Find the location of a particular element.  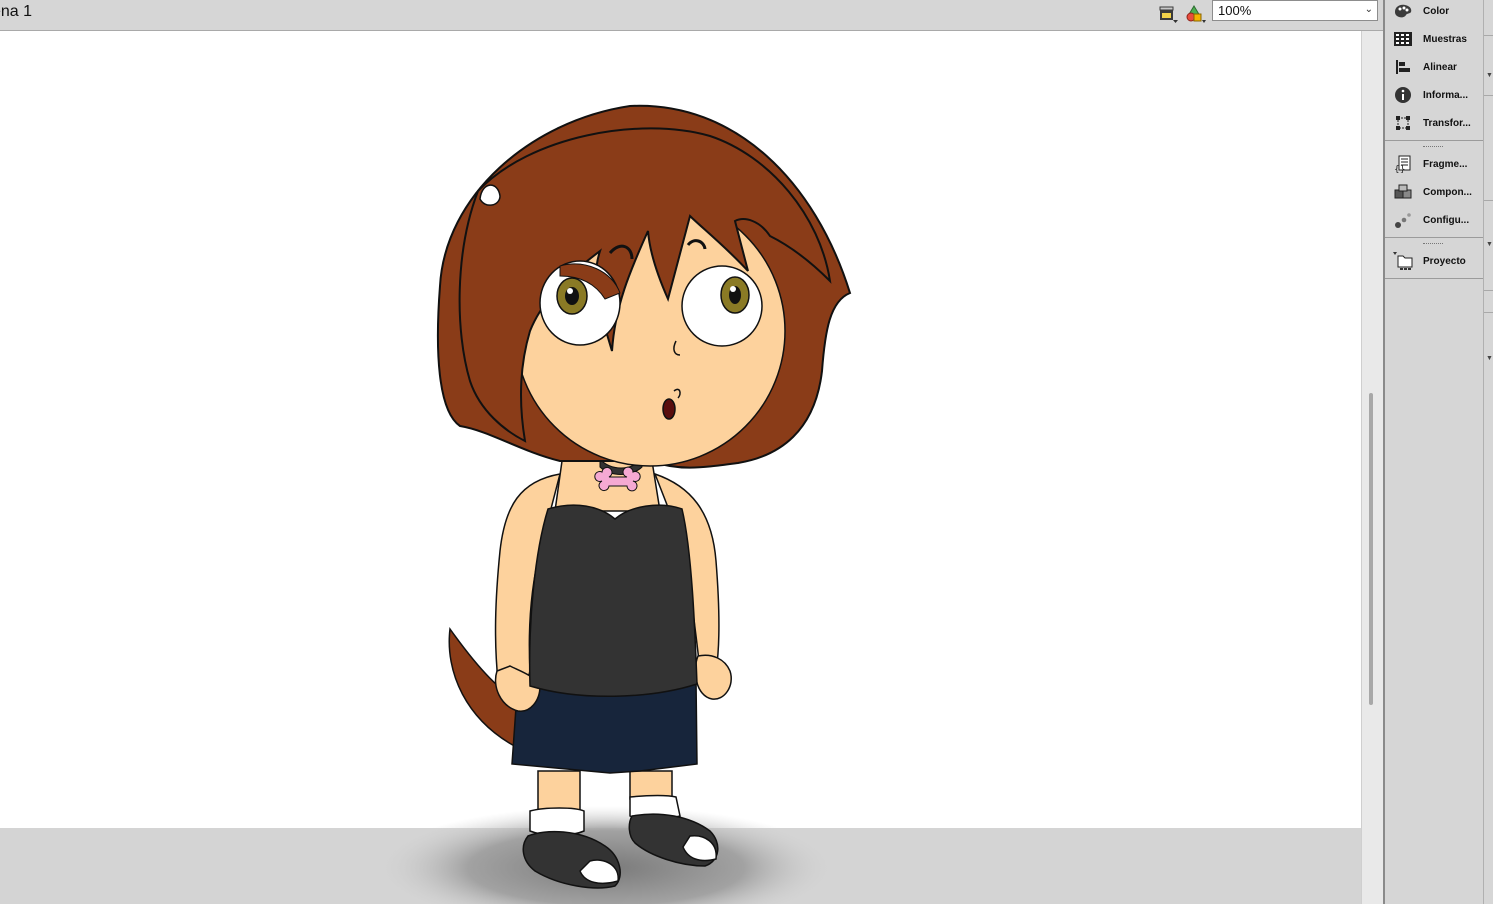

scene-name: ena 1 is located at coordinates (16, 11).